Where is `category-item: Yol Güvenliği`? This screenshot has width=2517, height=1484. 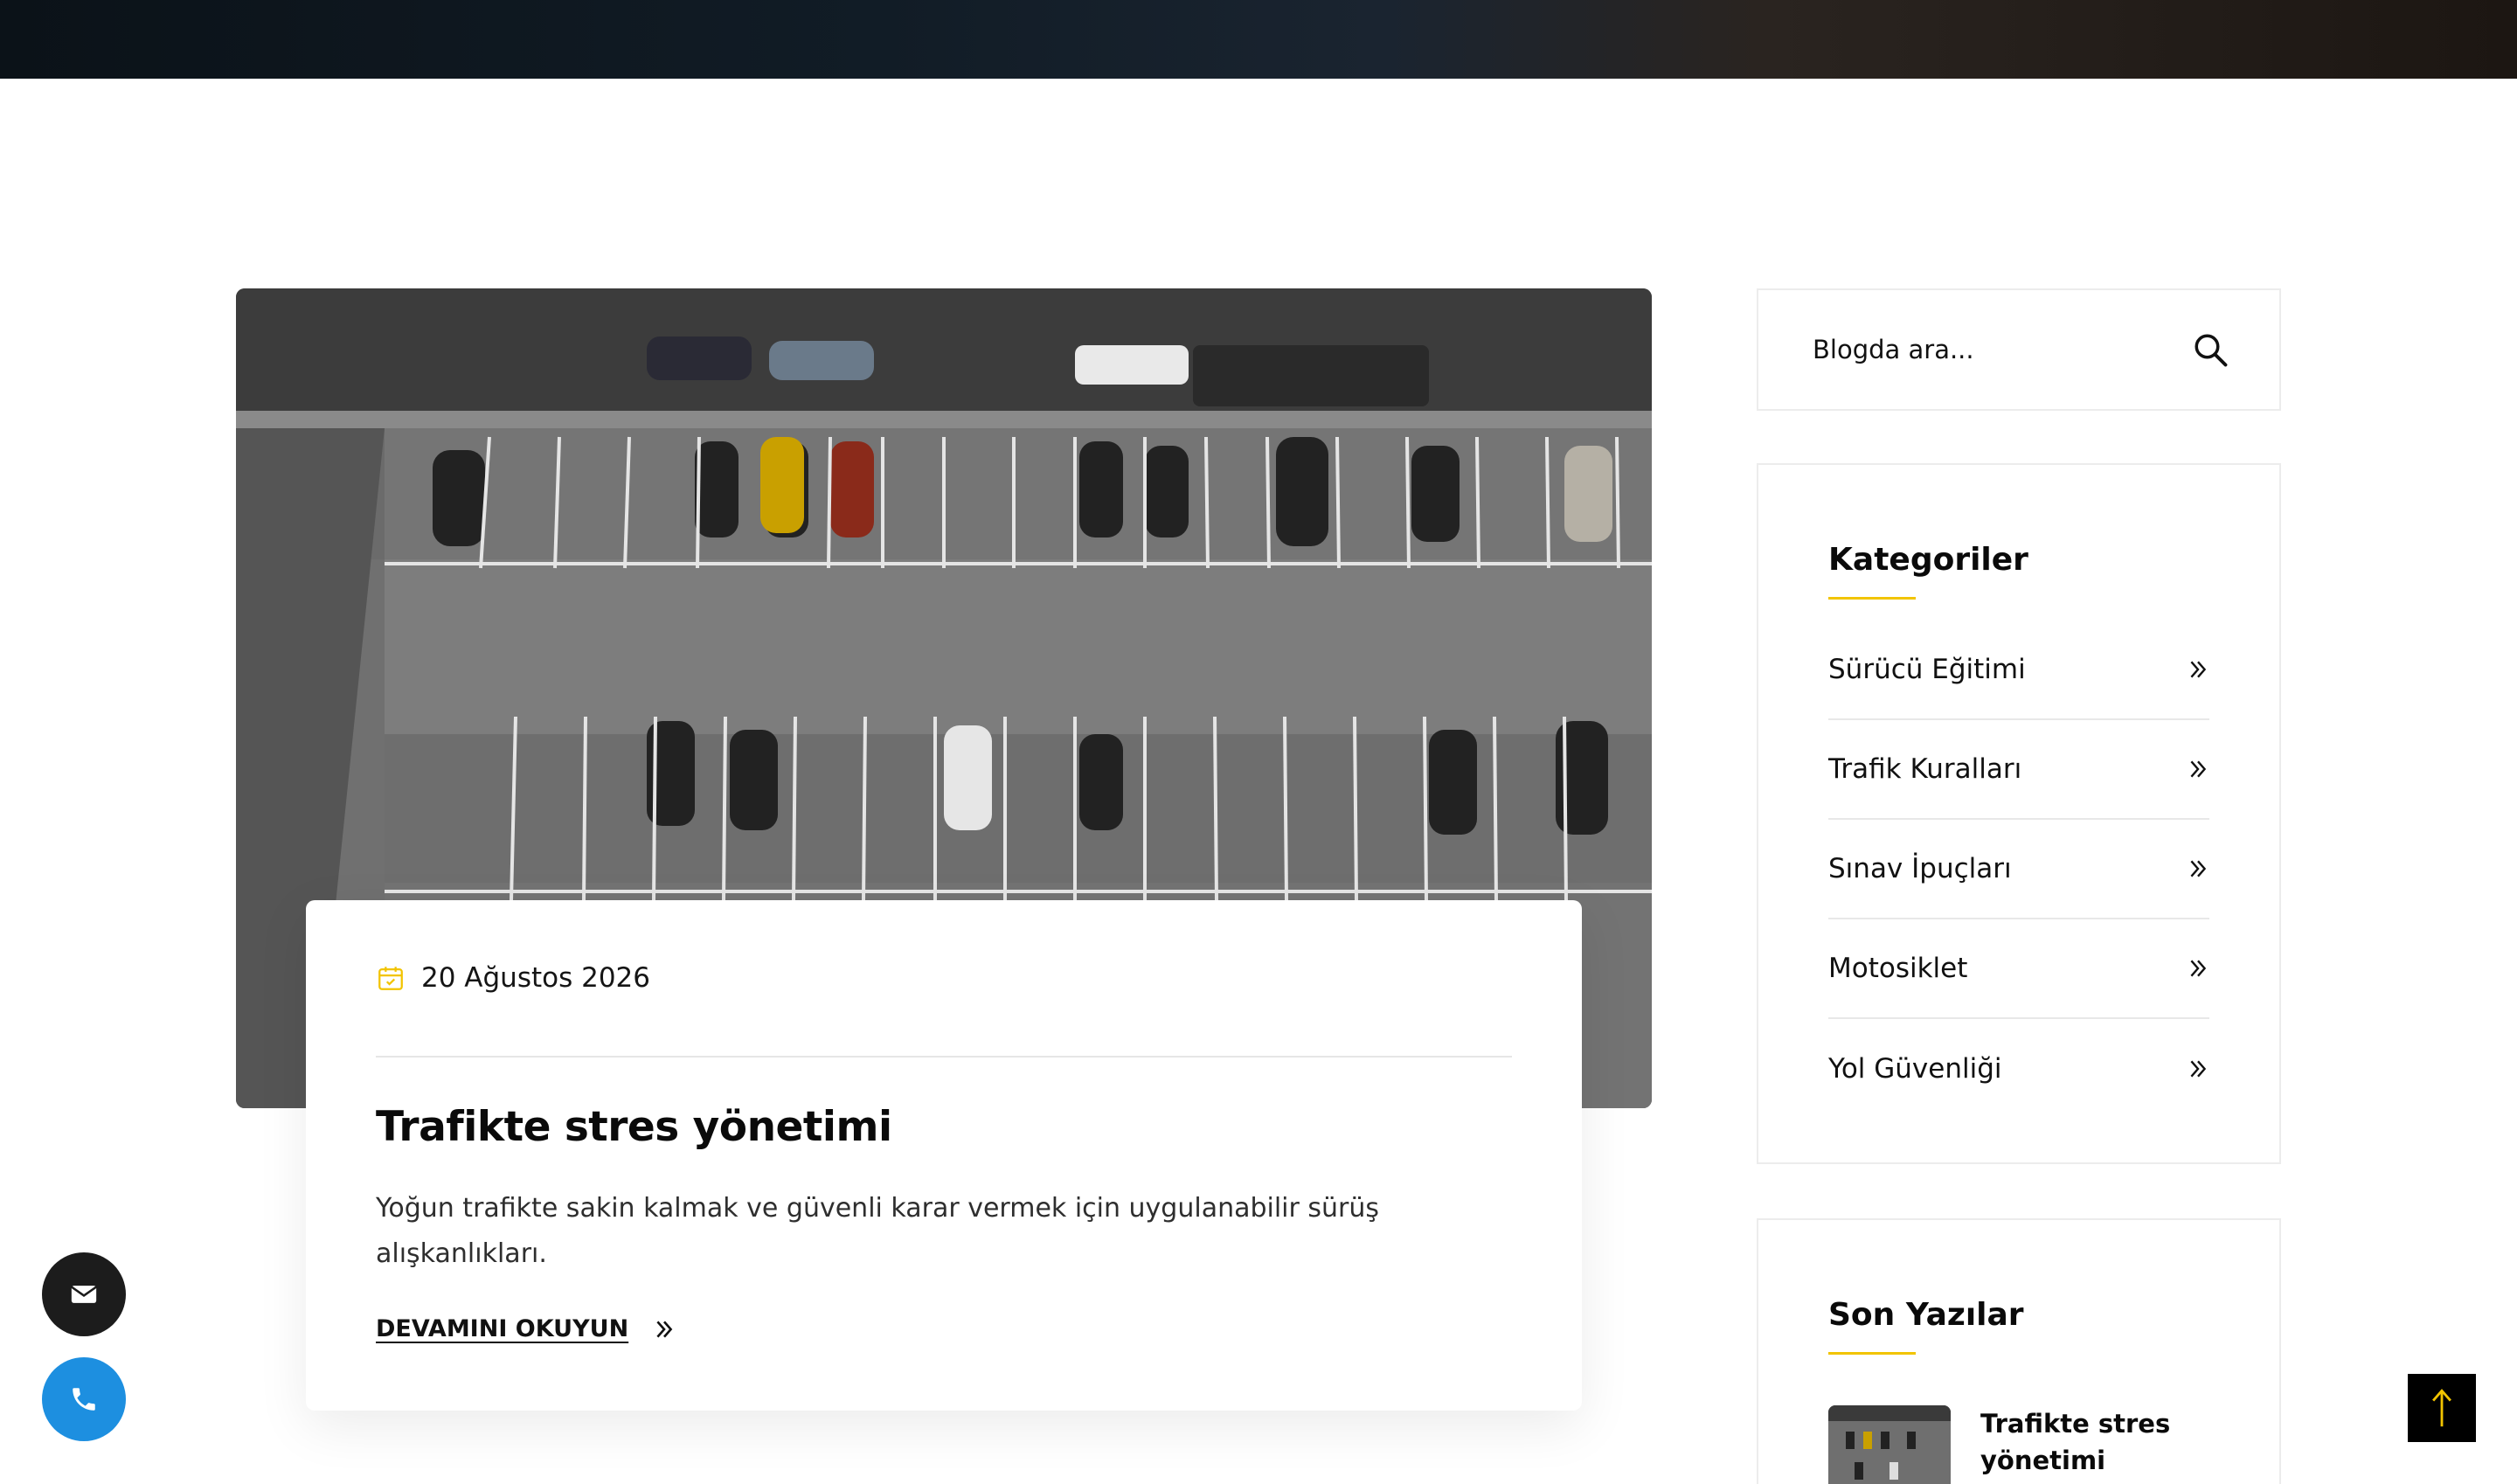
category-item: Yol Güvenliği is located at coordinates (2018, 1069).